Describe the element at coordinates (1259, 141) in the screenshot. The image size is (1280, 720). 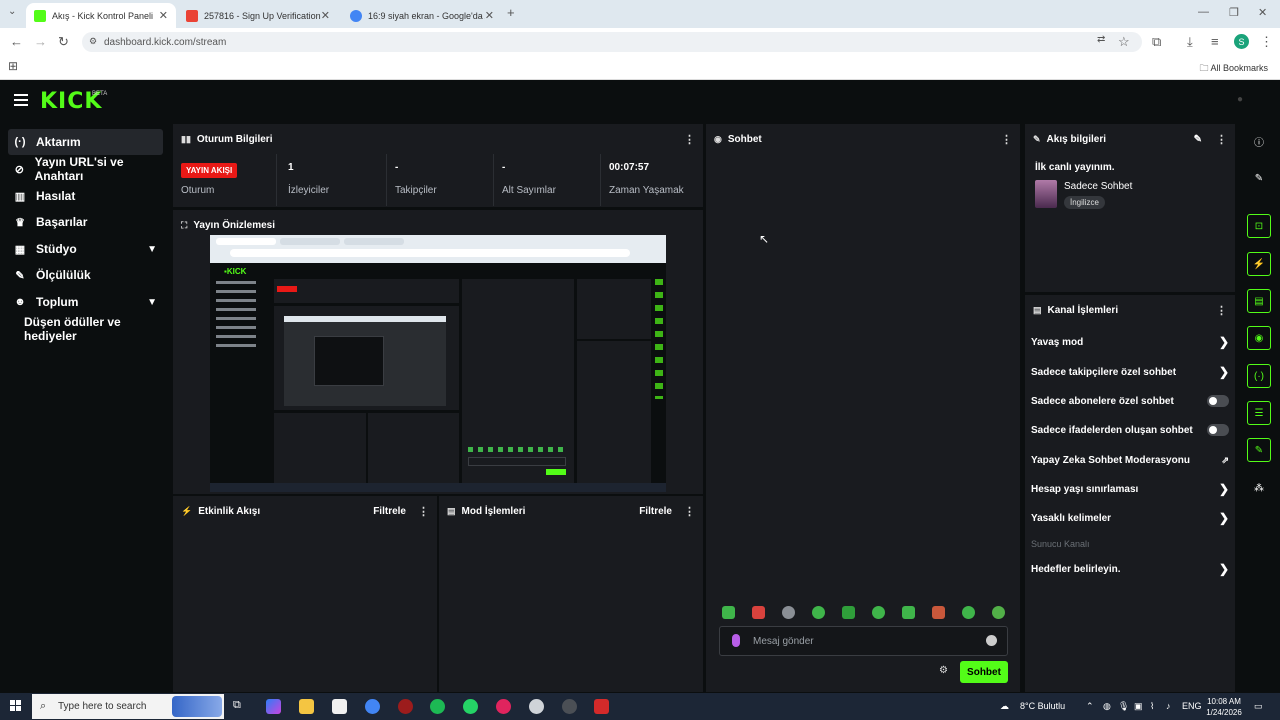
I see `info-icon: ⓘ` at that location.